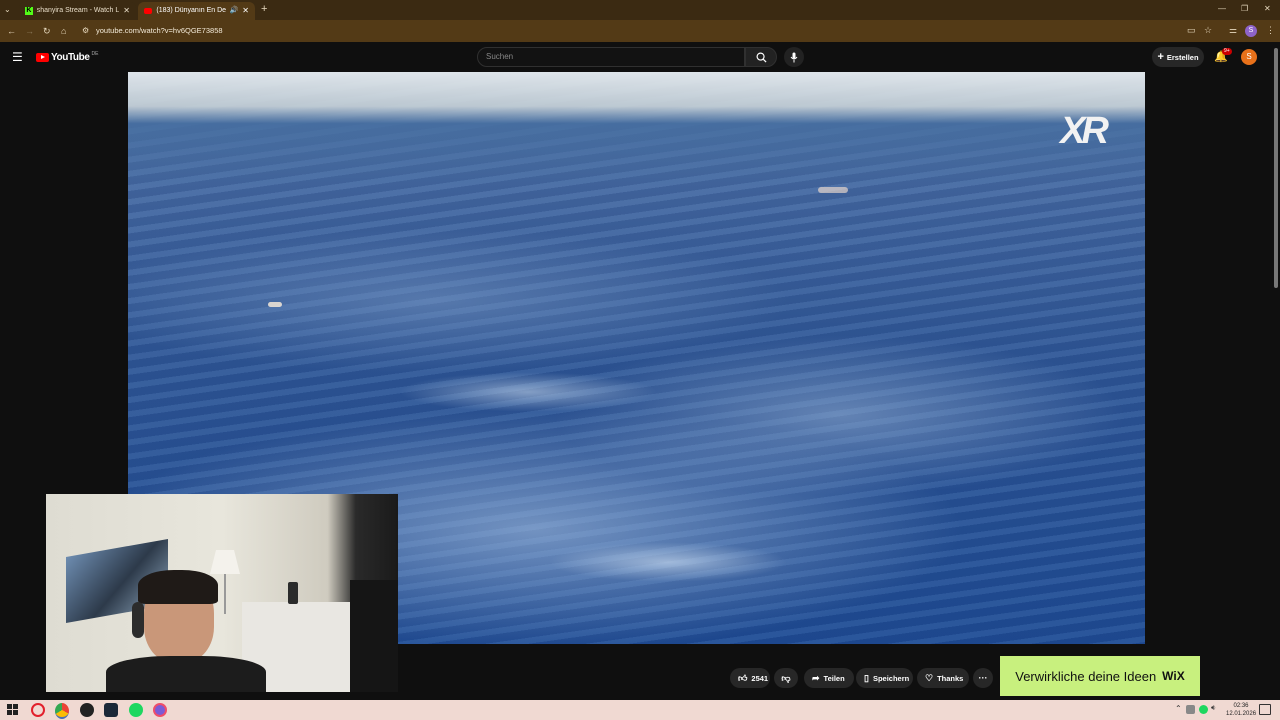 The width and height of the screenshot is (1280, 720). Describe the element at coordinates (178, 587) in the screenshot. I see `person-hair` at that location.